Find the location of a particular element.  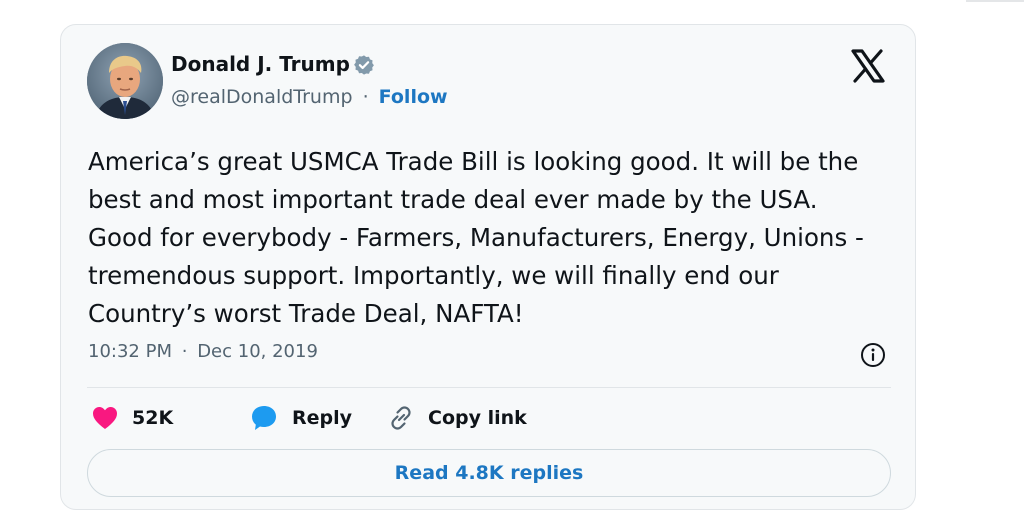

verified-badge-icon is located at coordinates (364, 65).